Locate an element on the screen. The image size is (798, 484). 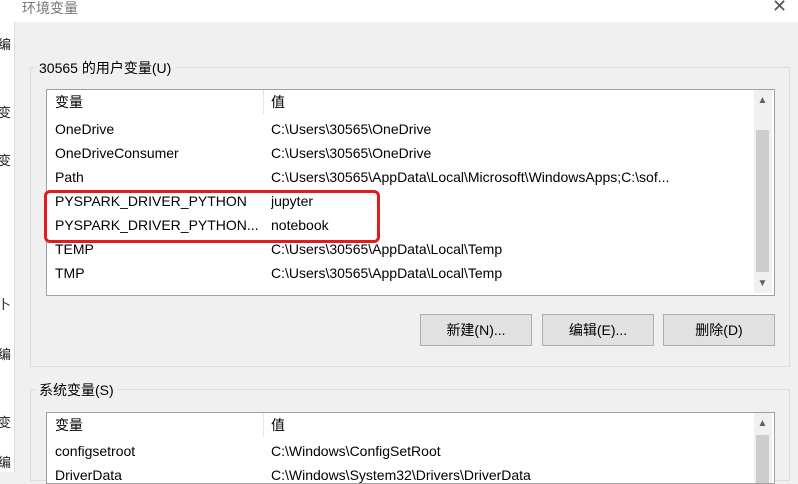
highlight-annotation is located at coordinates (212, 216).